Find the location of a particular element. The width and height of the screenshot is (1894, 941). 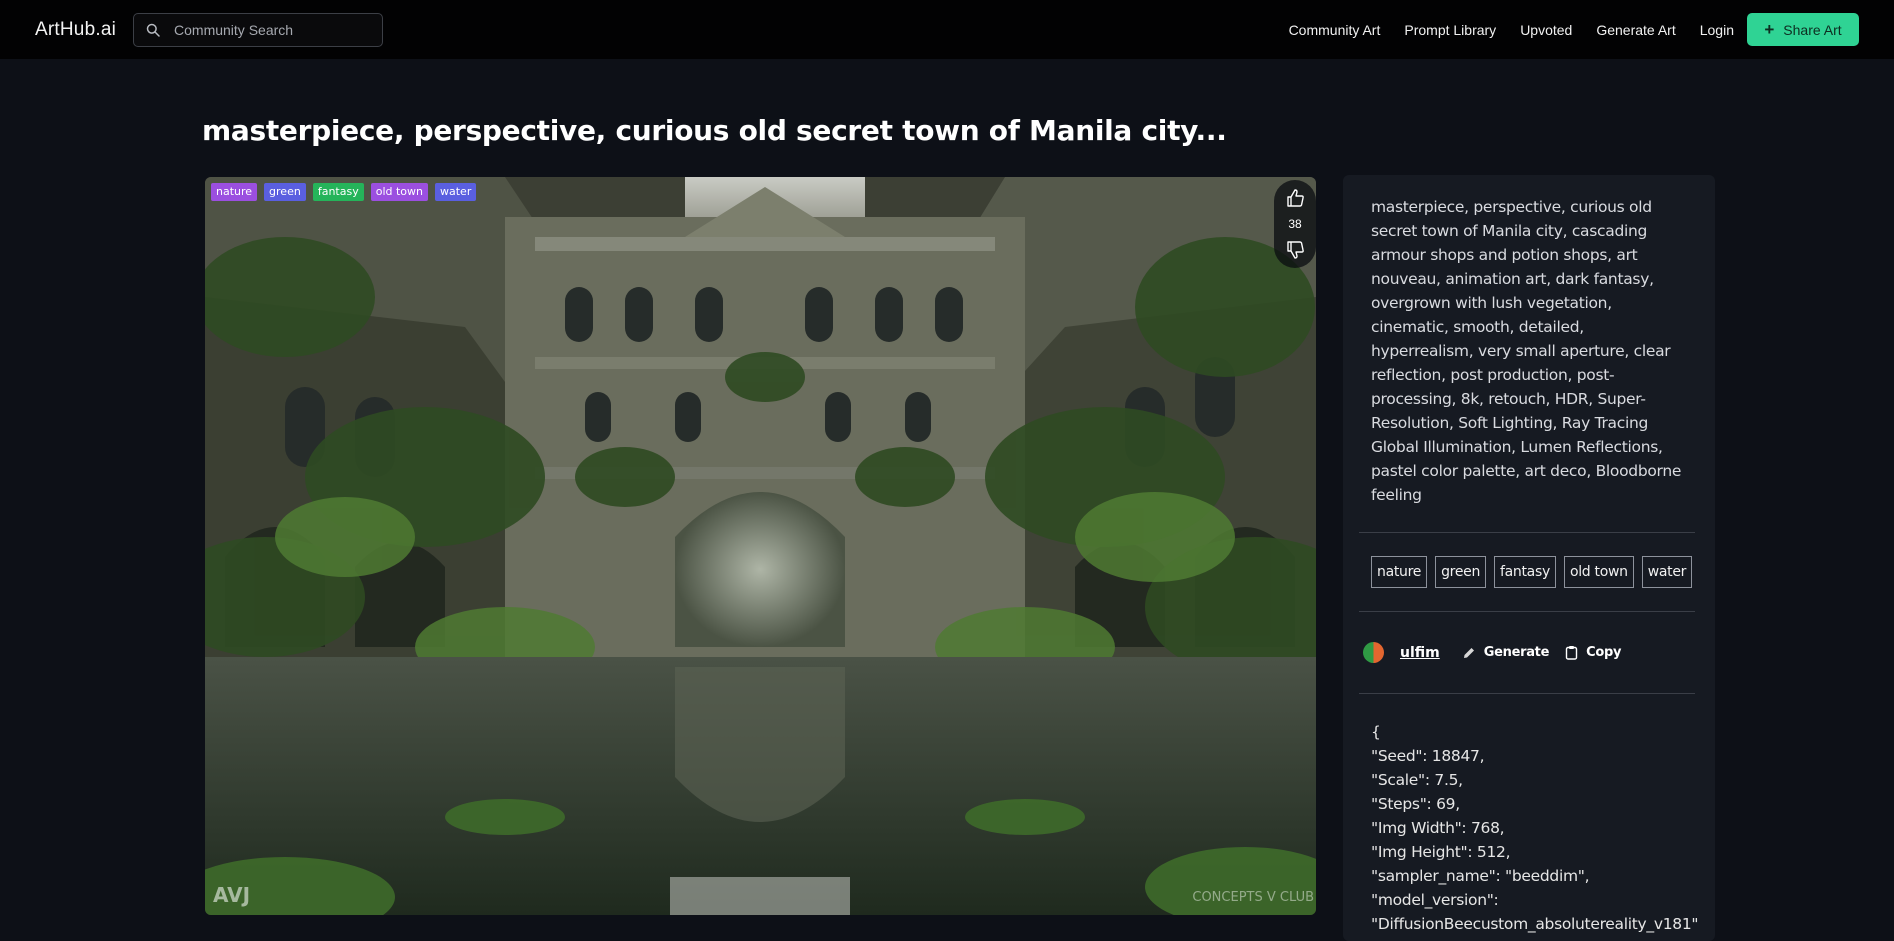

tag-chip: fantasy is located at coordinates (1525, 572).